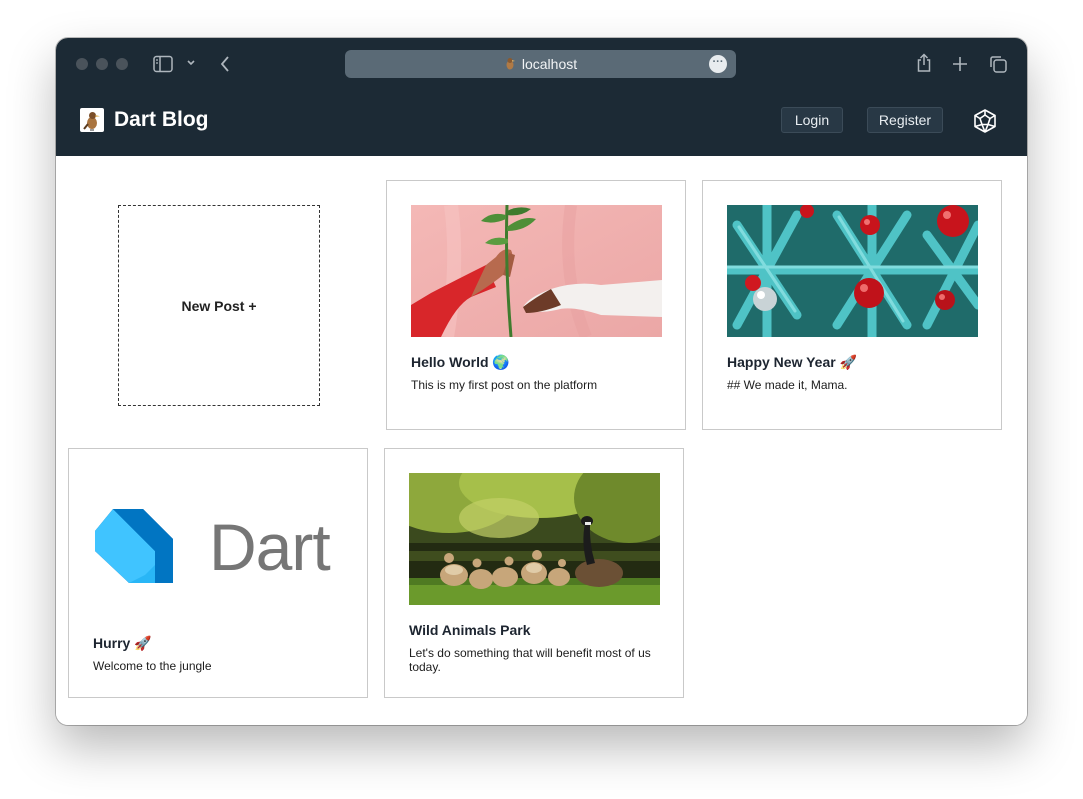 Image resolution: width=1083 pixels, height=799 pixels. What do you see at coordinates (122, 643) in the screenshot?
I see `post-title: Hurry 🚀` at bounding box center [122, 643].